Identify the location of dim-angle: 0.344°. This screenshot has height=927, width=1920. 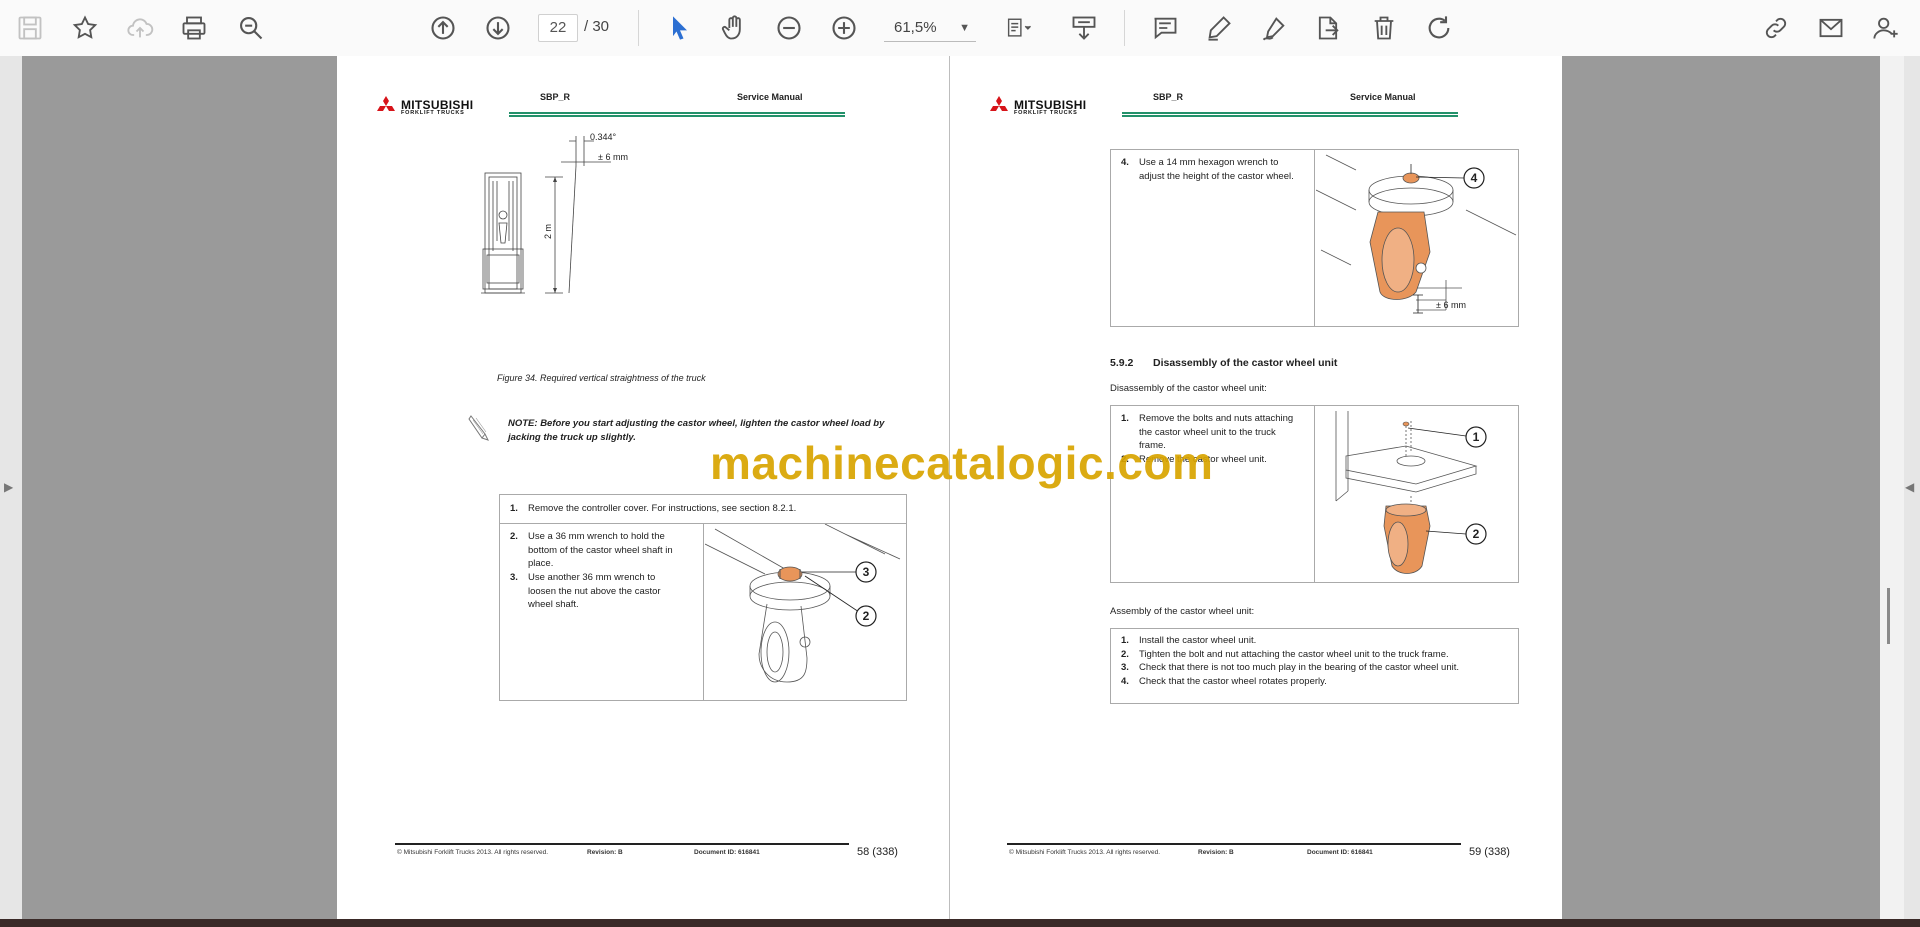
(603, 137).